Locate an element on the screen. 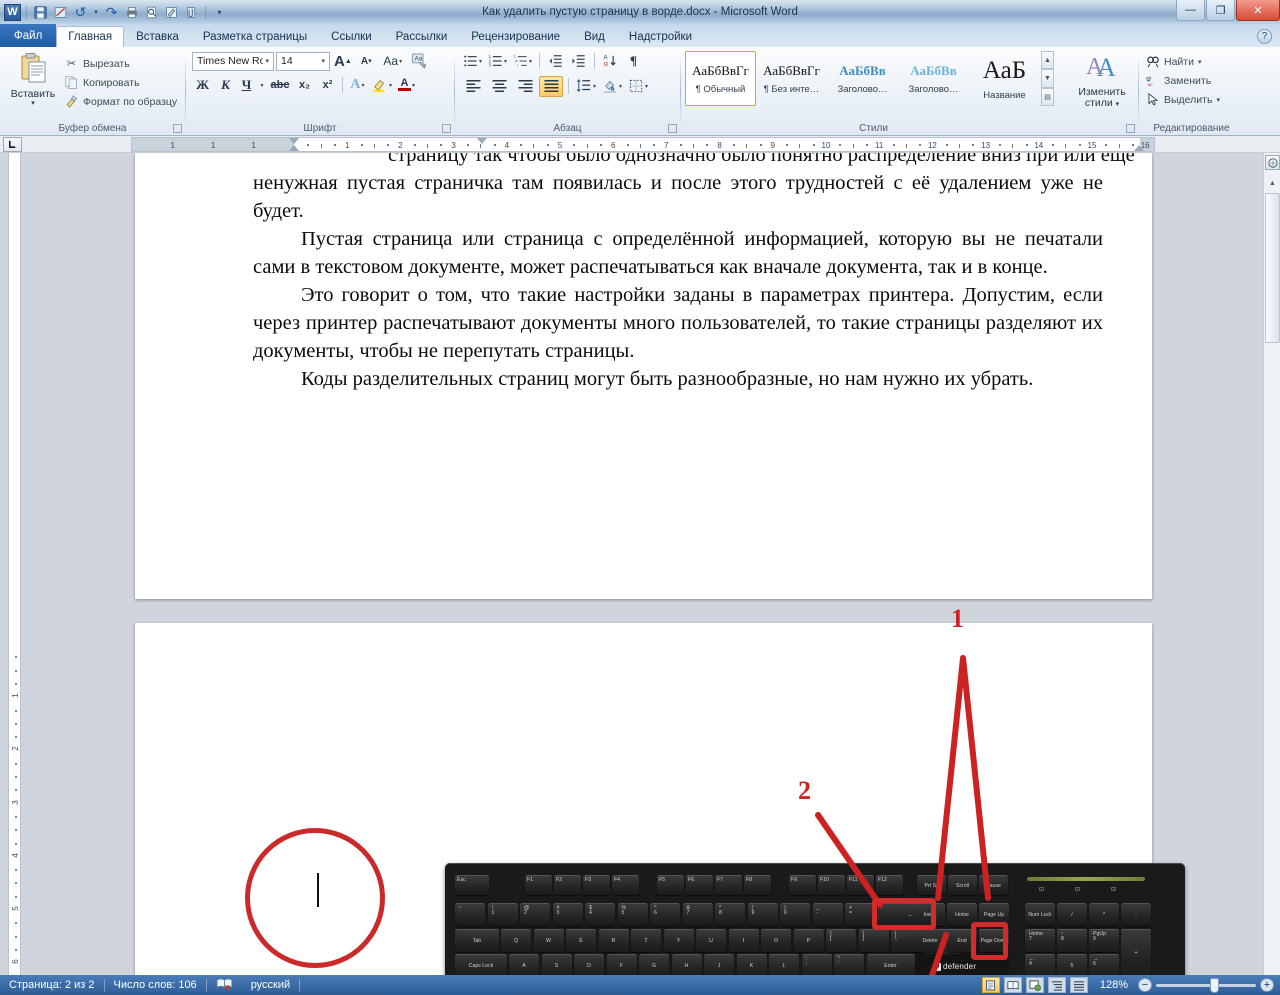  draft-view-button is located at coordinates (1078, 985).